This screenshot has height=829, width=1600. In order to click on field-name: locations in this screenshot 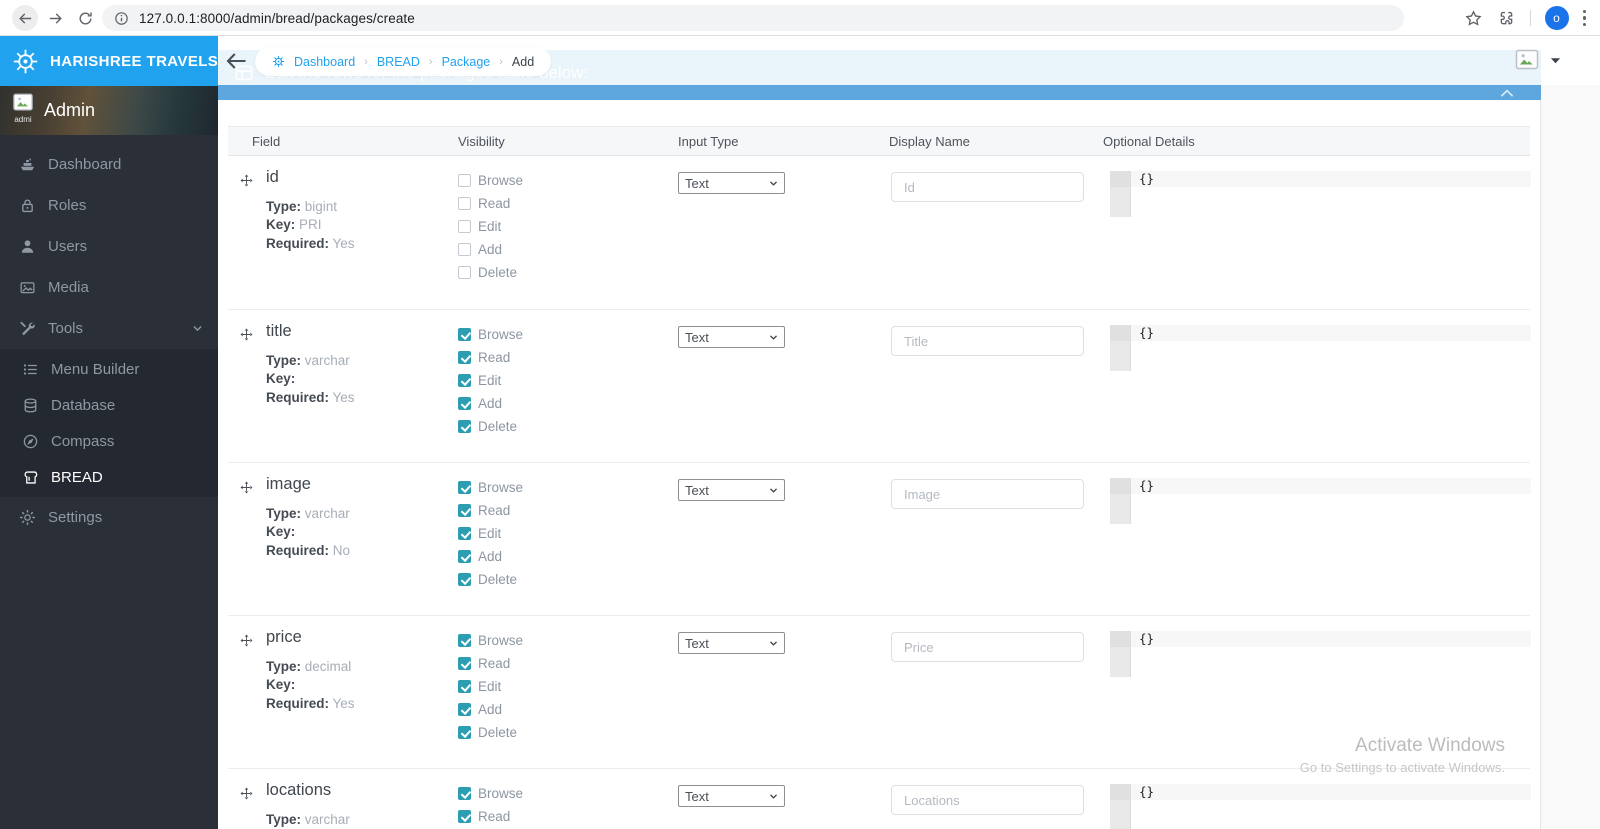, I will do `click(299, 790)`.